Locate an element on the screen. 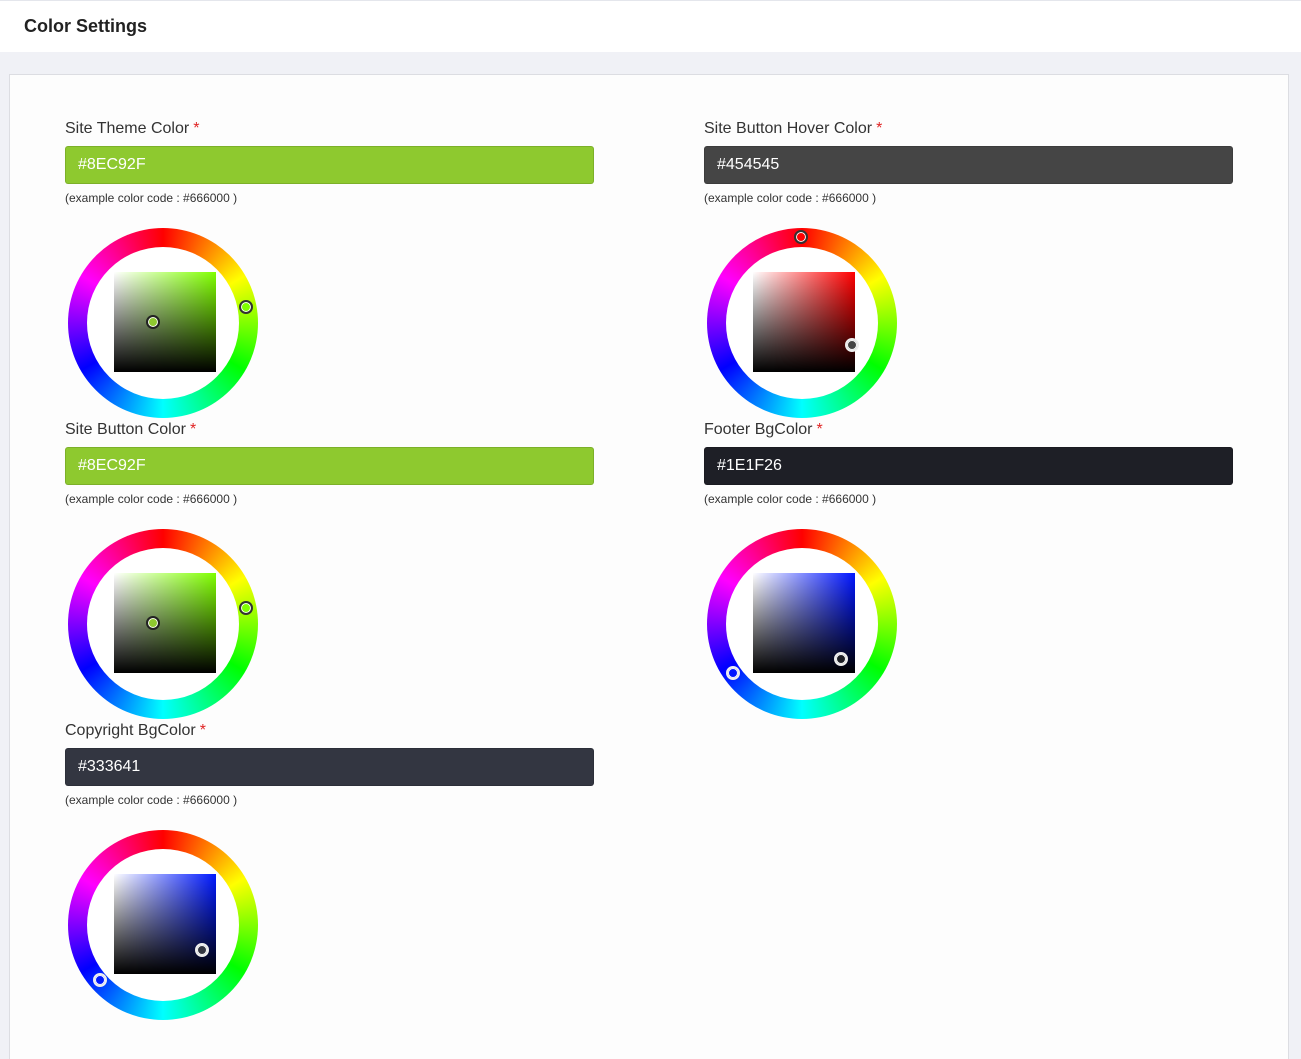 The height and width of the screenshot is (1059, 1301). field-label: Site Button Color * is located at coordinates (330, 430).